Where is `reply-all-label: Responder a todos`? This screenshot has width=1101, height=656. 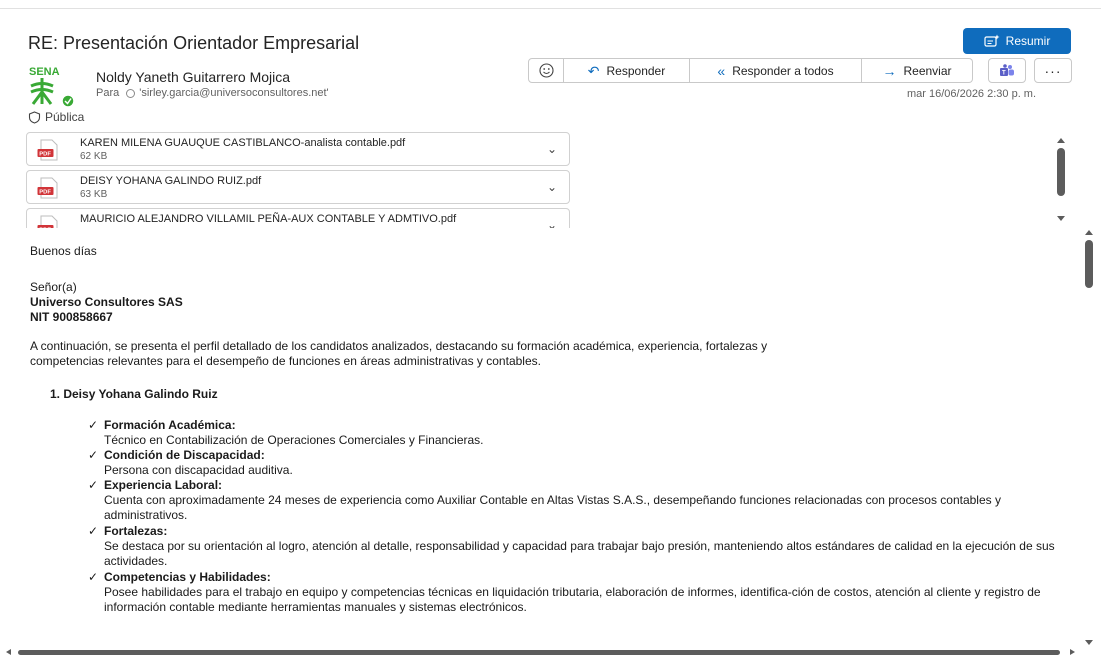 reply-all-label: Responder a todos is located at coordinates (783, 70).